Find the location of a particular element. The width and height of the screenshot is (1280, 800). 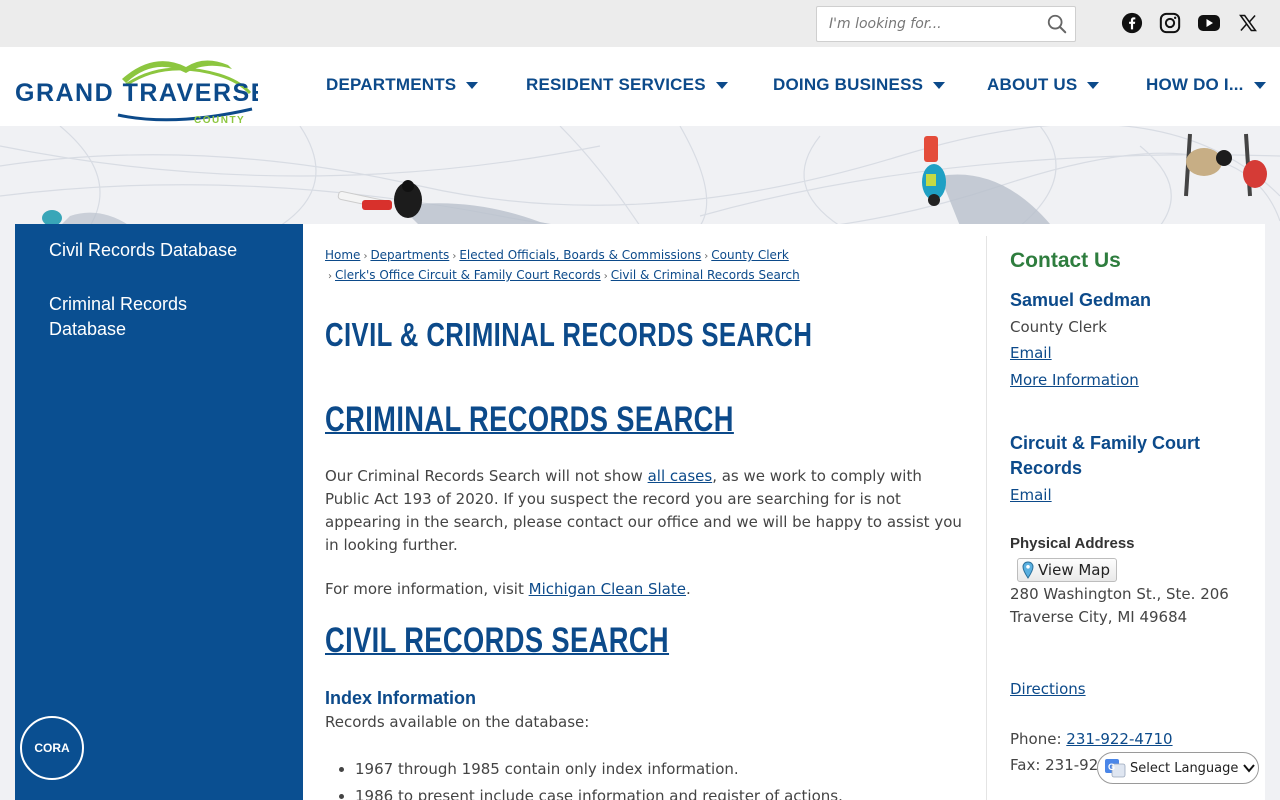

criminal-records-search-heading-link: CRIMINAL RECORDS SEARCH is located at coordinates (529, 420).